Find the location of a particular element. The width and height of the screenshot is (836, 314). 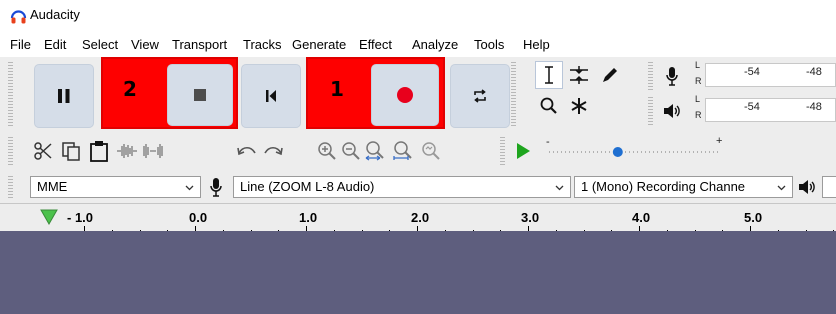

fit-selection-icon is located at coordinates (374, 151).